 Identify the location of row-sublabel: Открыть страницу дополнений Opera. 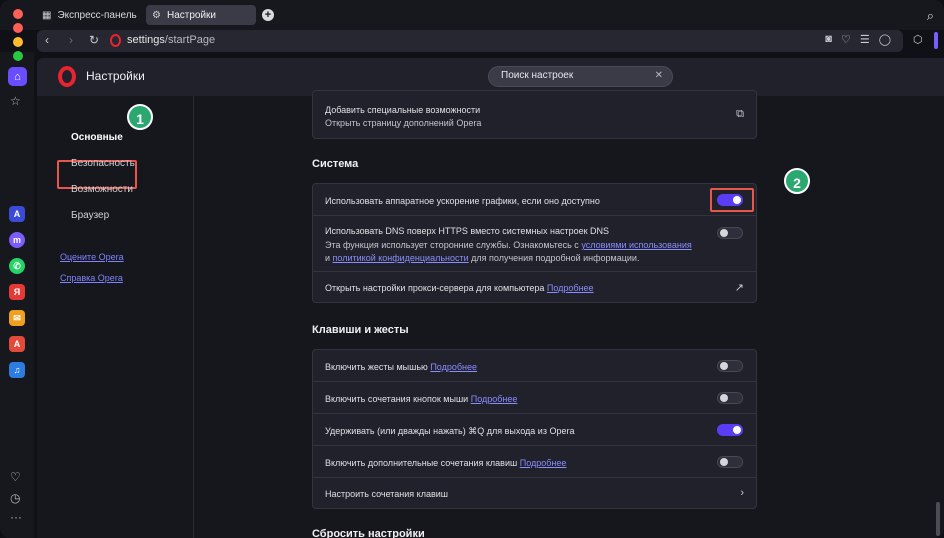
(403, 123).